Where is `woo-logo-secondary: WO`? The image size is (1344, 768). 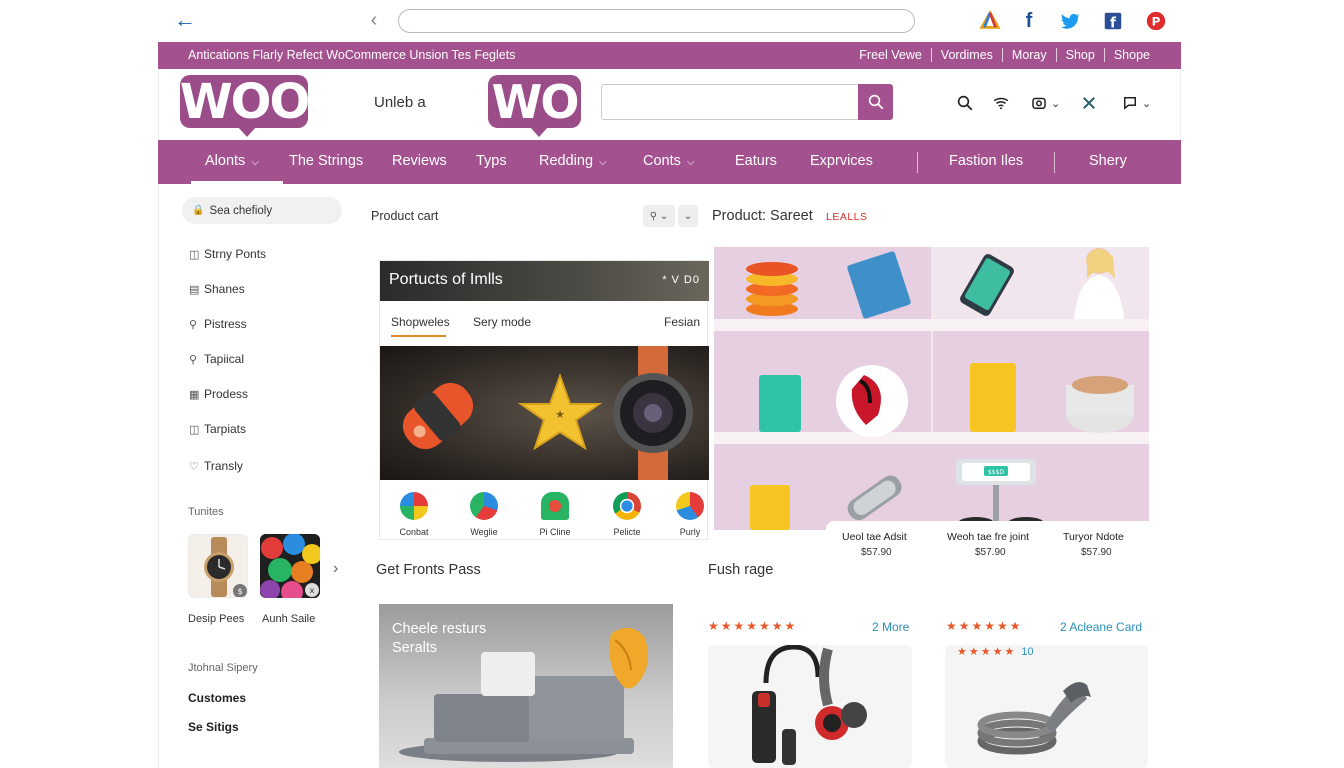
woo-logo-secondary: WO is located at coordinates (534, 106).